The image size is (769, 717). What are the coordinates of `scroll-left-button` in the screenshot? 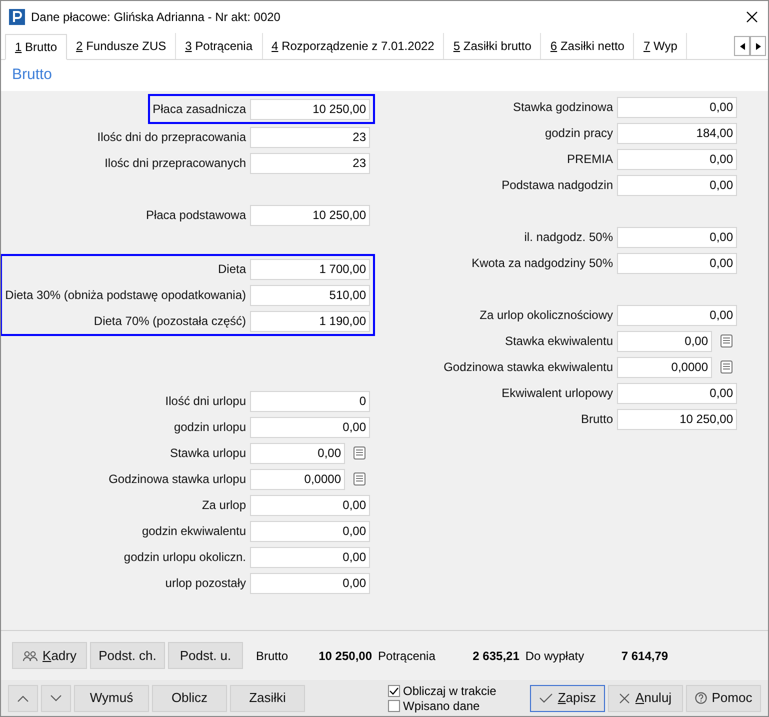 It's located at (742, 46).